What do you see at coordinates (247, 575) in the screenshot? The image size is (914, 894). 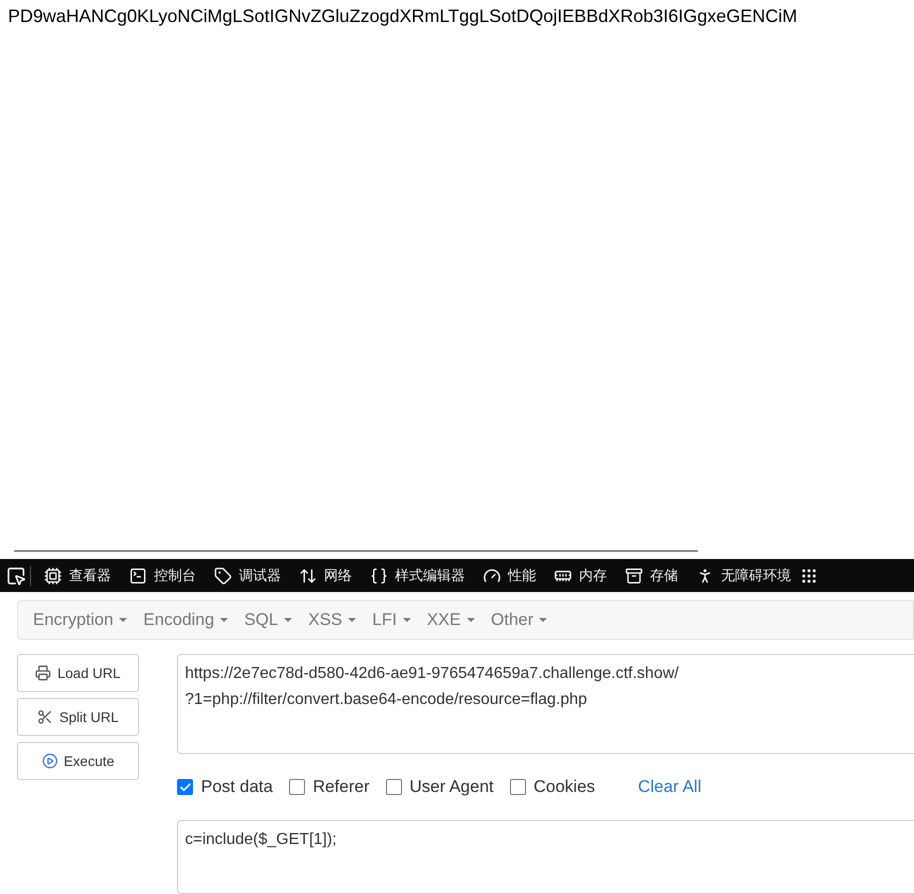 I see `devtools-tab: 调试器` at bounding box center [247, 575].